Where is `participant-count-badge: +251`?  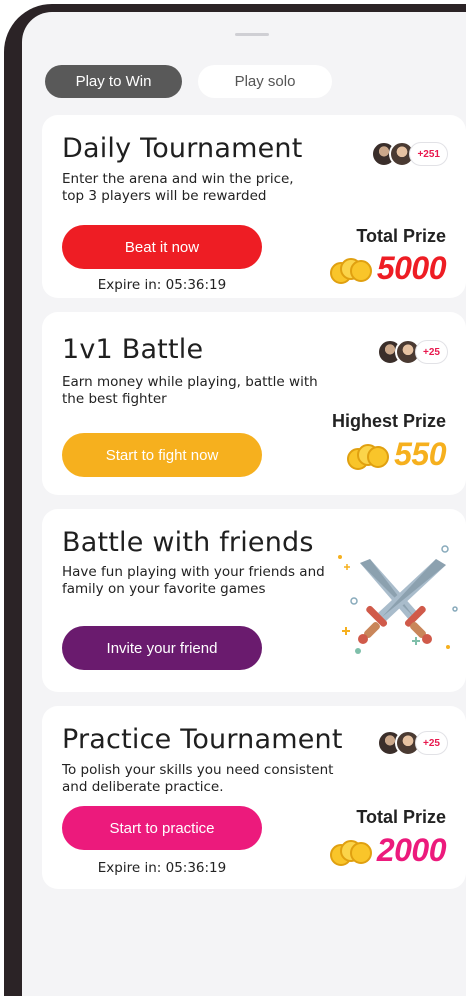 participant-count-badge: +251 is located at coordinates (428, 154).